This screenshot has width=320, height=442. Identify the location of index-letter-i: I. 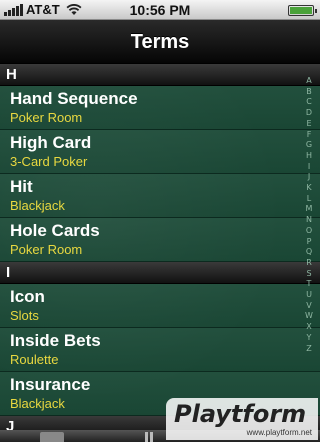
(309, 167).